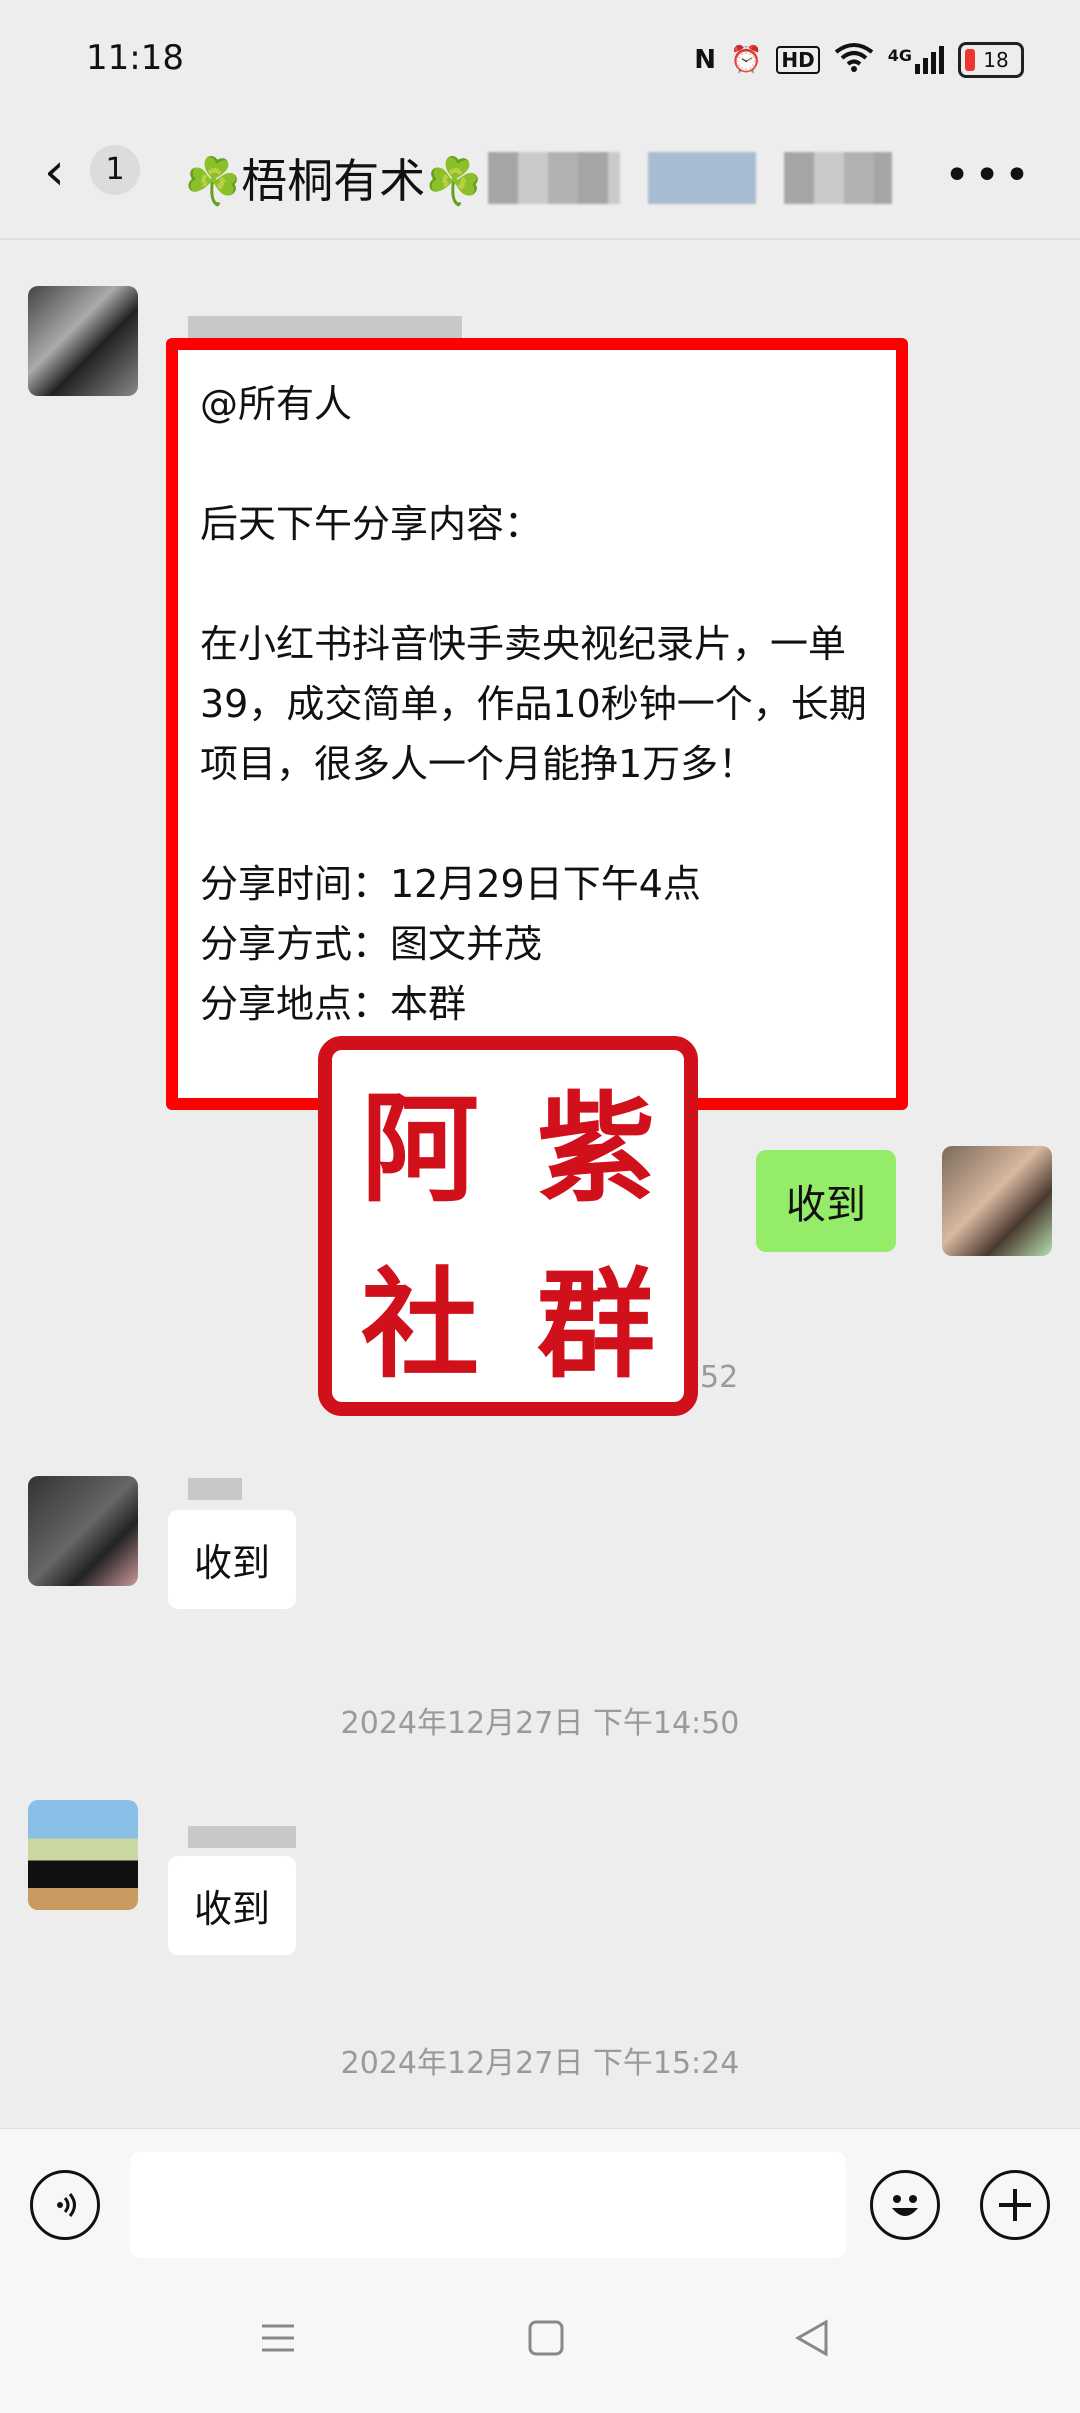 The image size is (1080, 2413). Describe the element at coordinates (899, 55) in the screenshot. I see `network-type: 4G` at that location.